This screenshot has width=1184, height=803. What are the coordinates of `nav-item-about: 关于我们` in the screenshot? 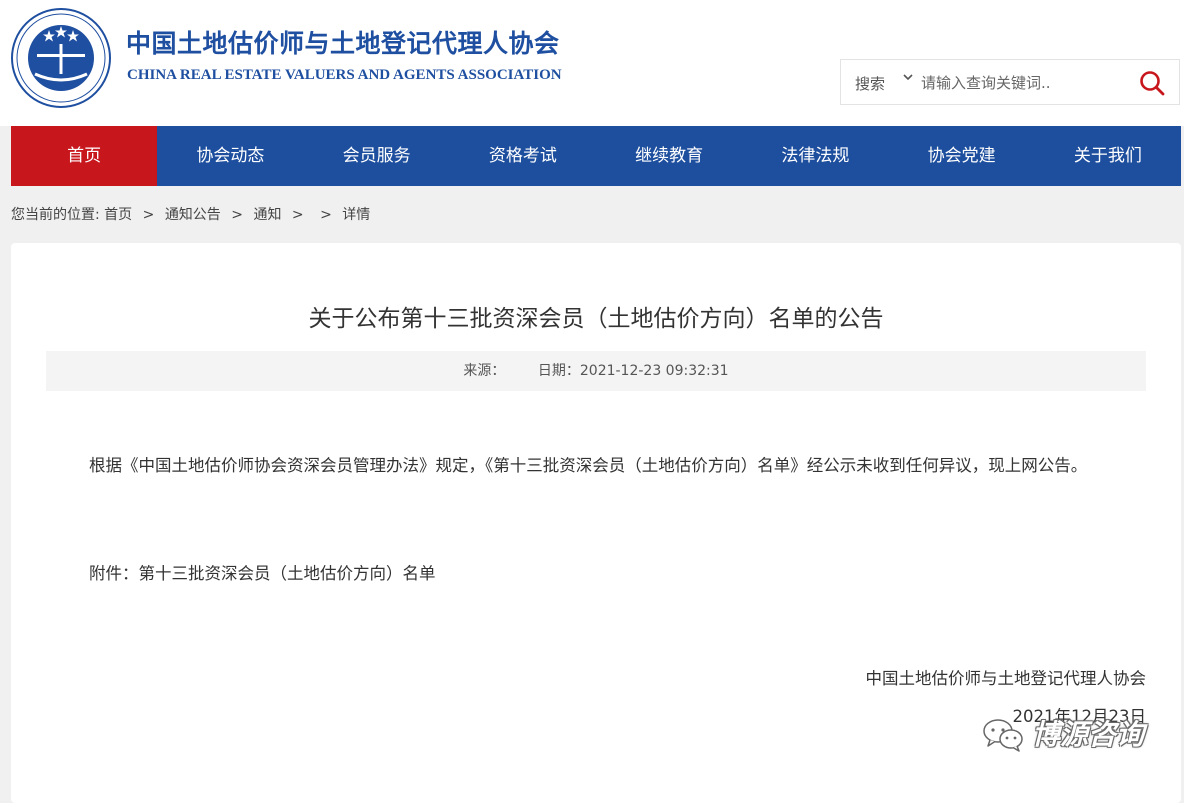 It's located at (1108, 156).